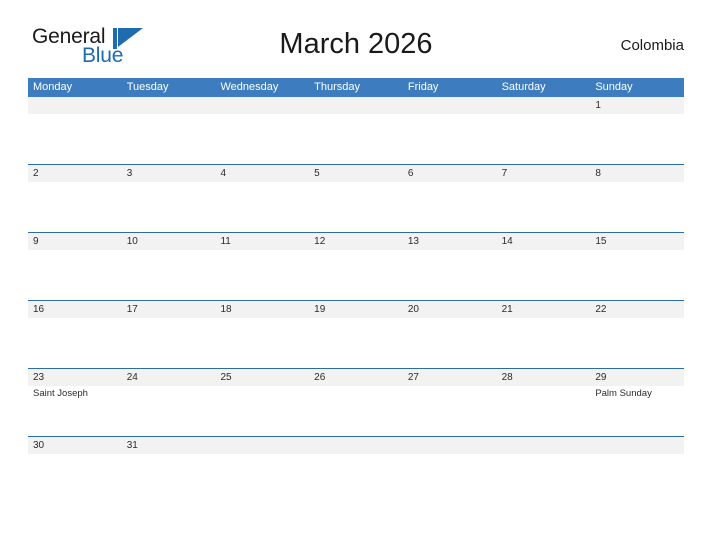 This screenshot has width=712, height=550. What do you see at coordinates (262, 377) in the screenshot?
I see `day-number: 25` at bounding box center [262, 377].